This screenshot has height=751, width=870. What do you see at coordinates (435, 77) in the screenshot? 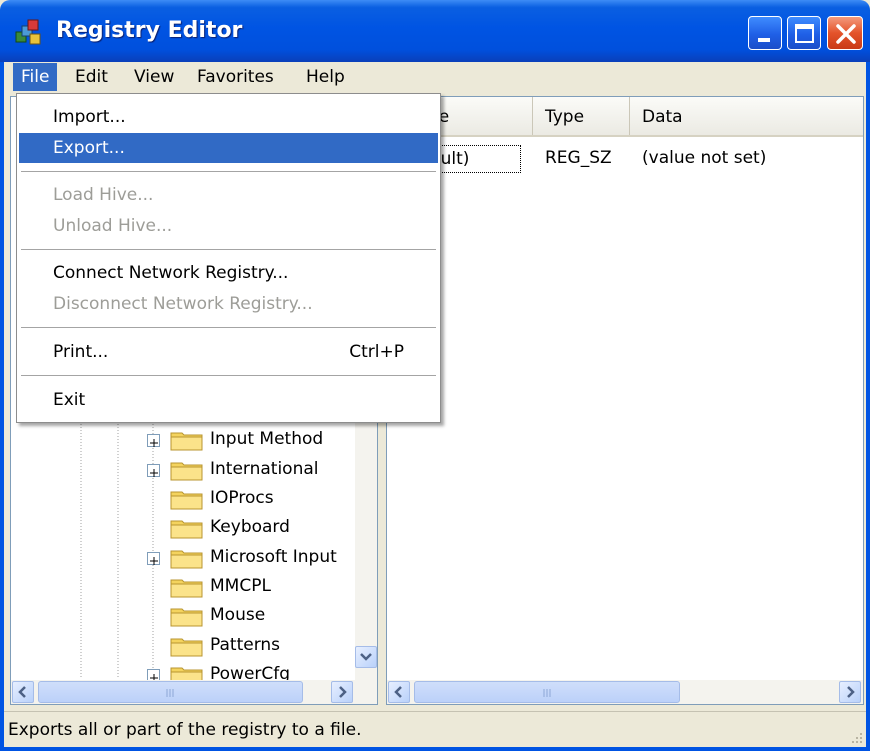
I see `menu-bar: File Edit View Favorites Help` at bounding box center [435, 77].